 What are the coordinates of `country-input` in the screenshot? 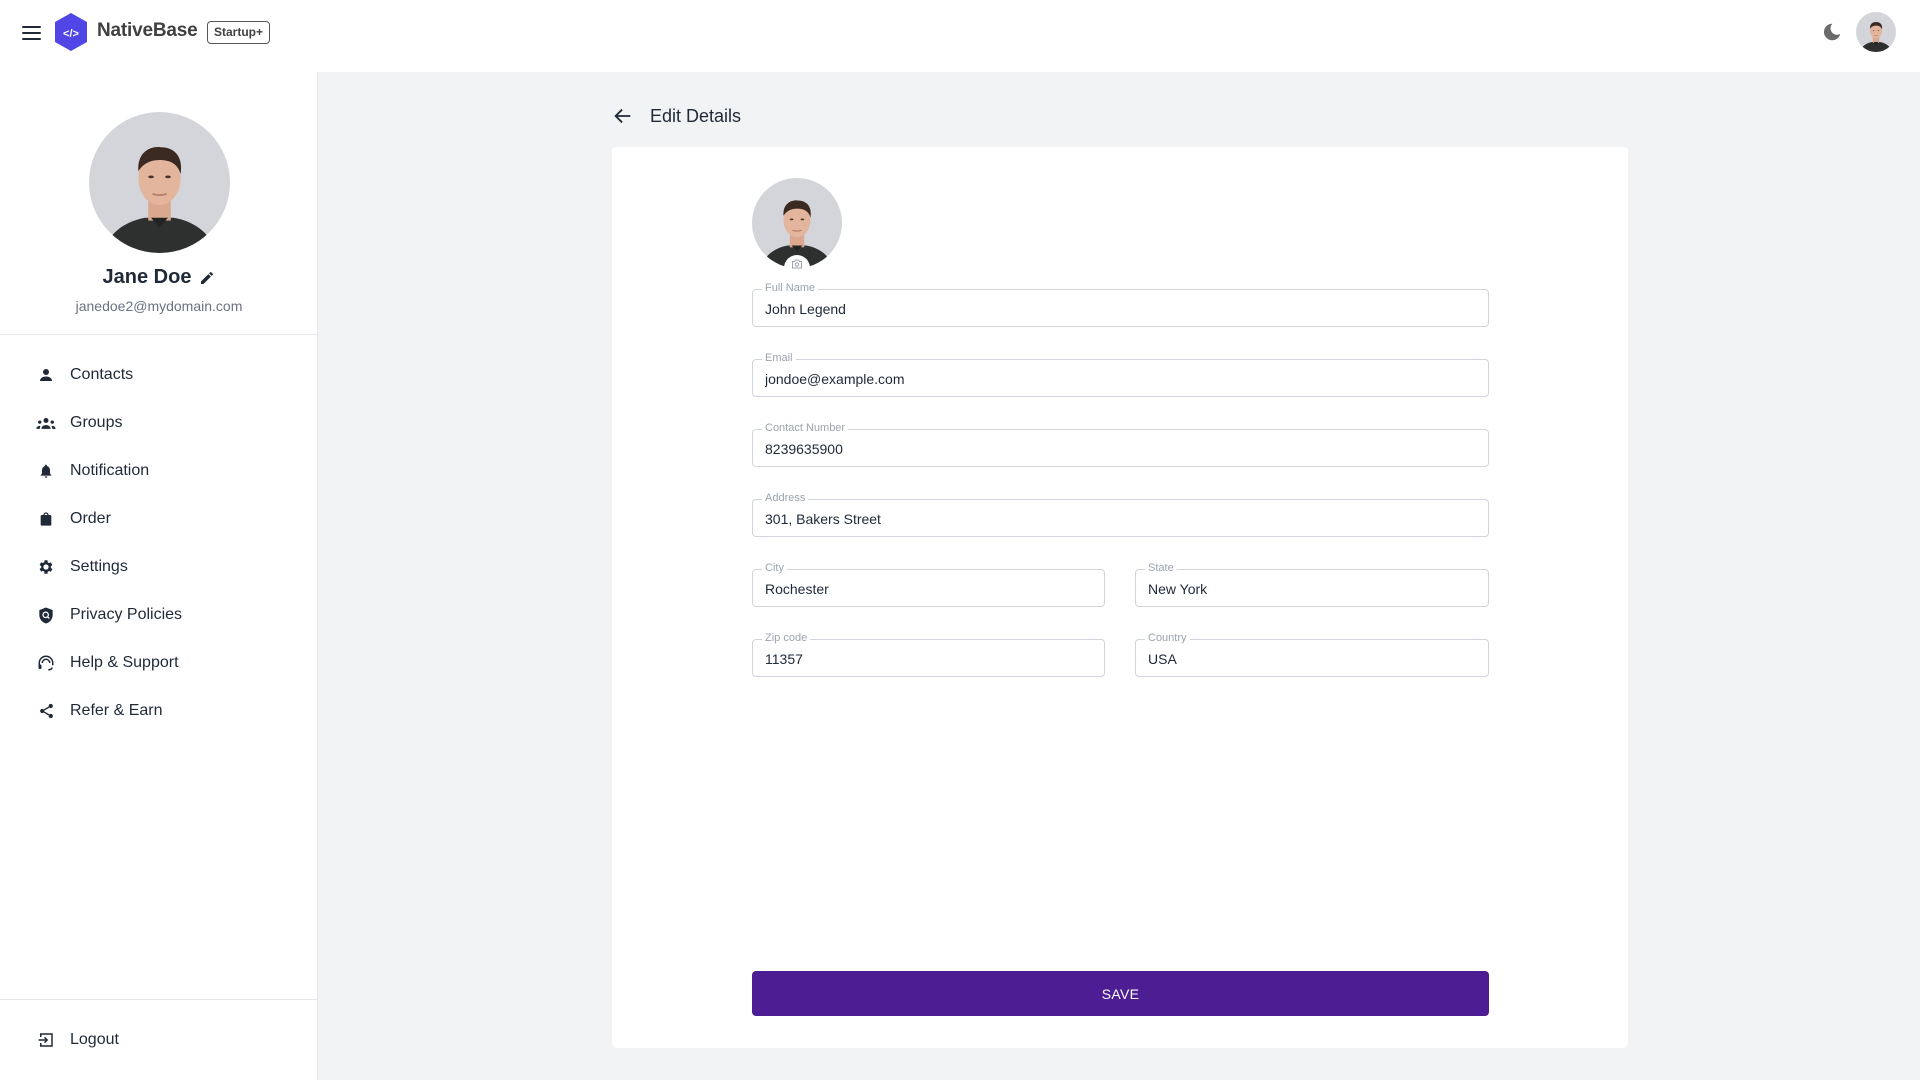 It's located at (1312, 658).